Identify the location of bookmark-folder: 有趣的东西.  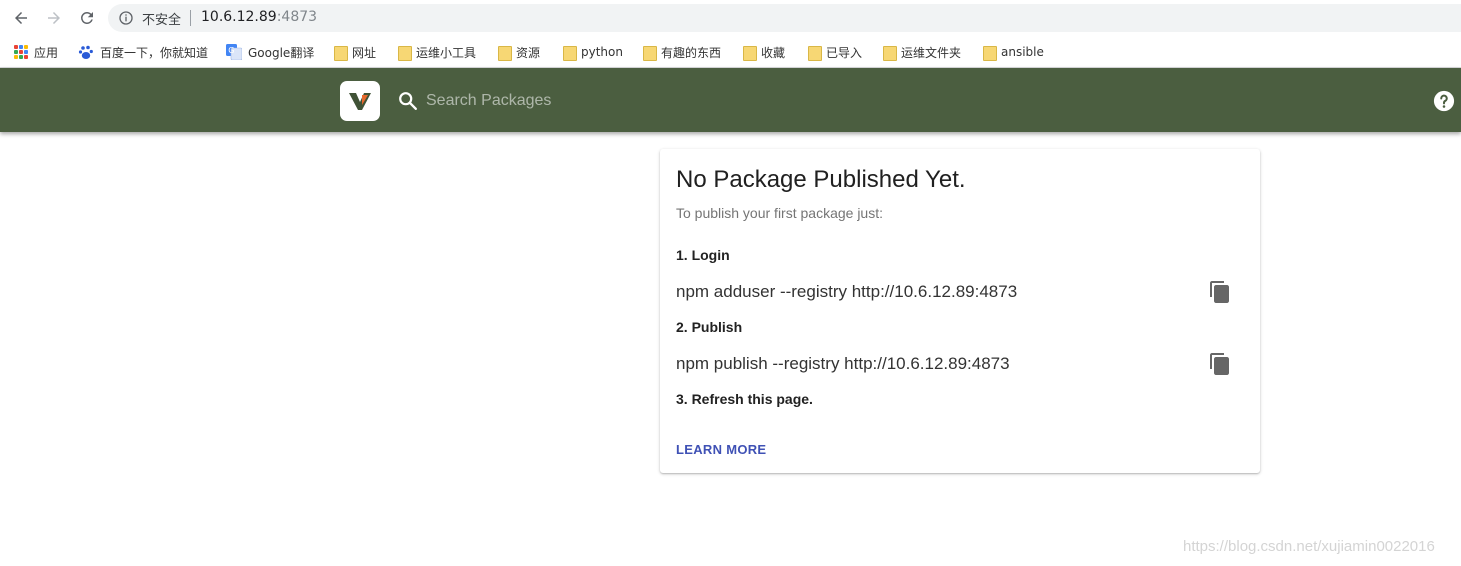
(682, 52).